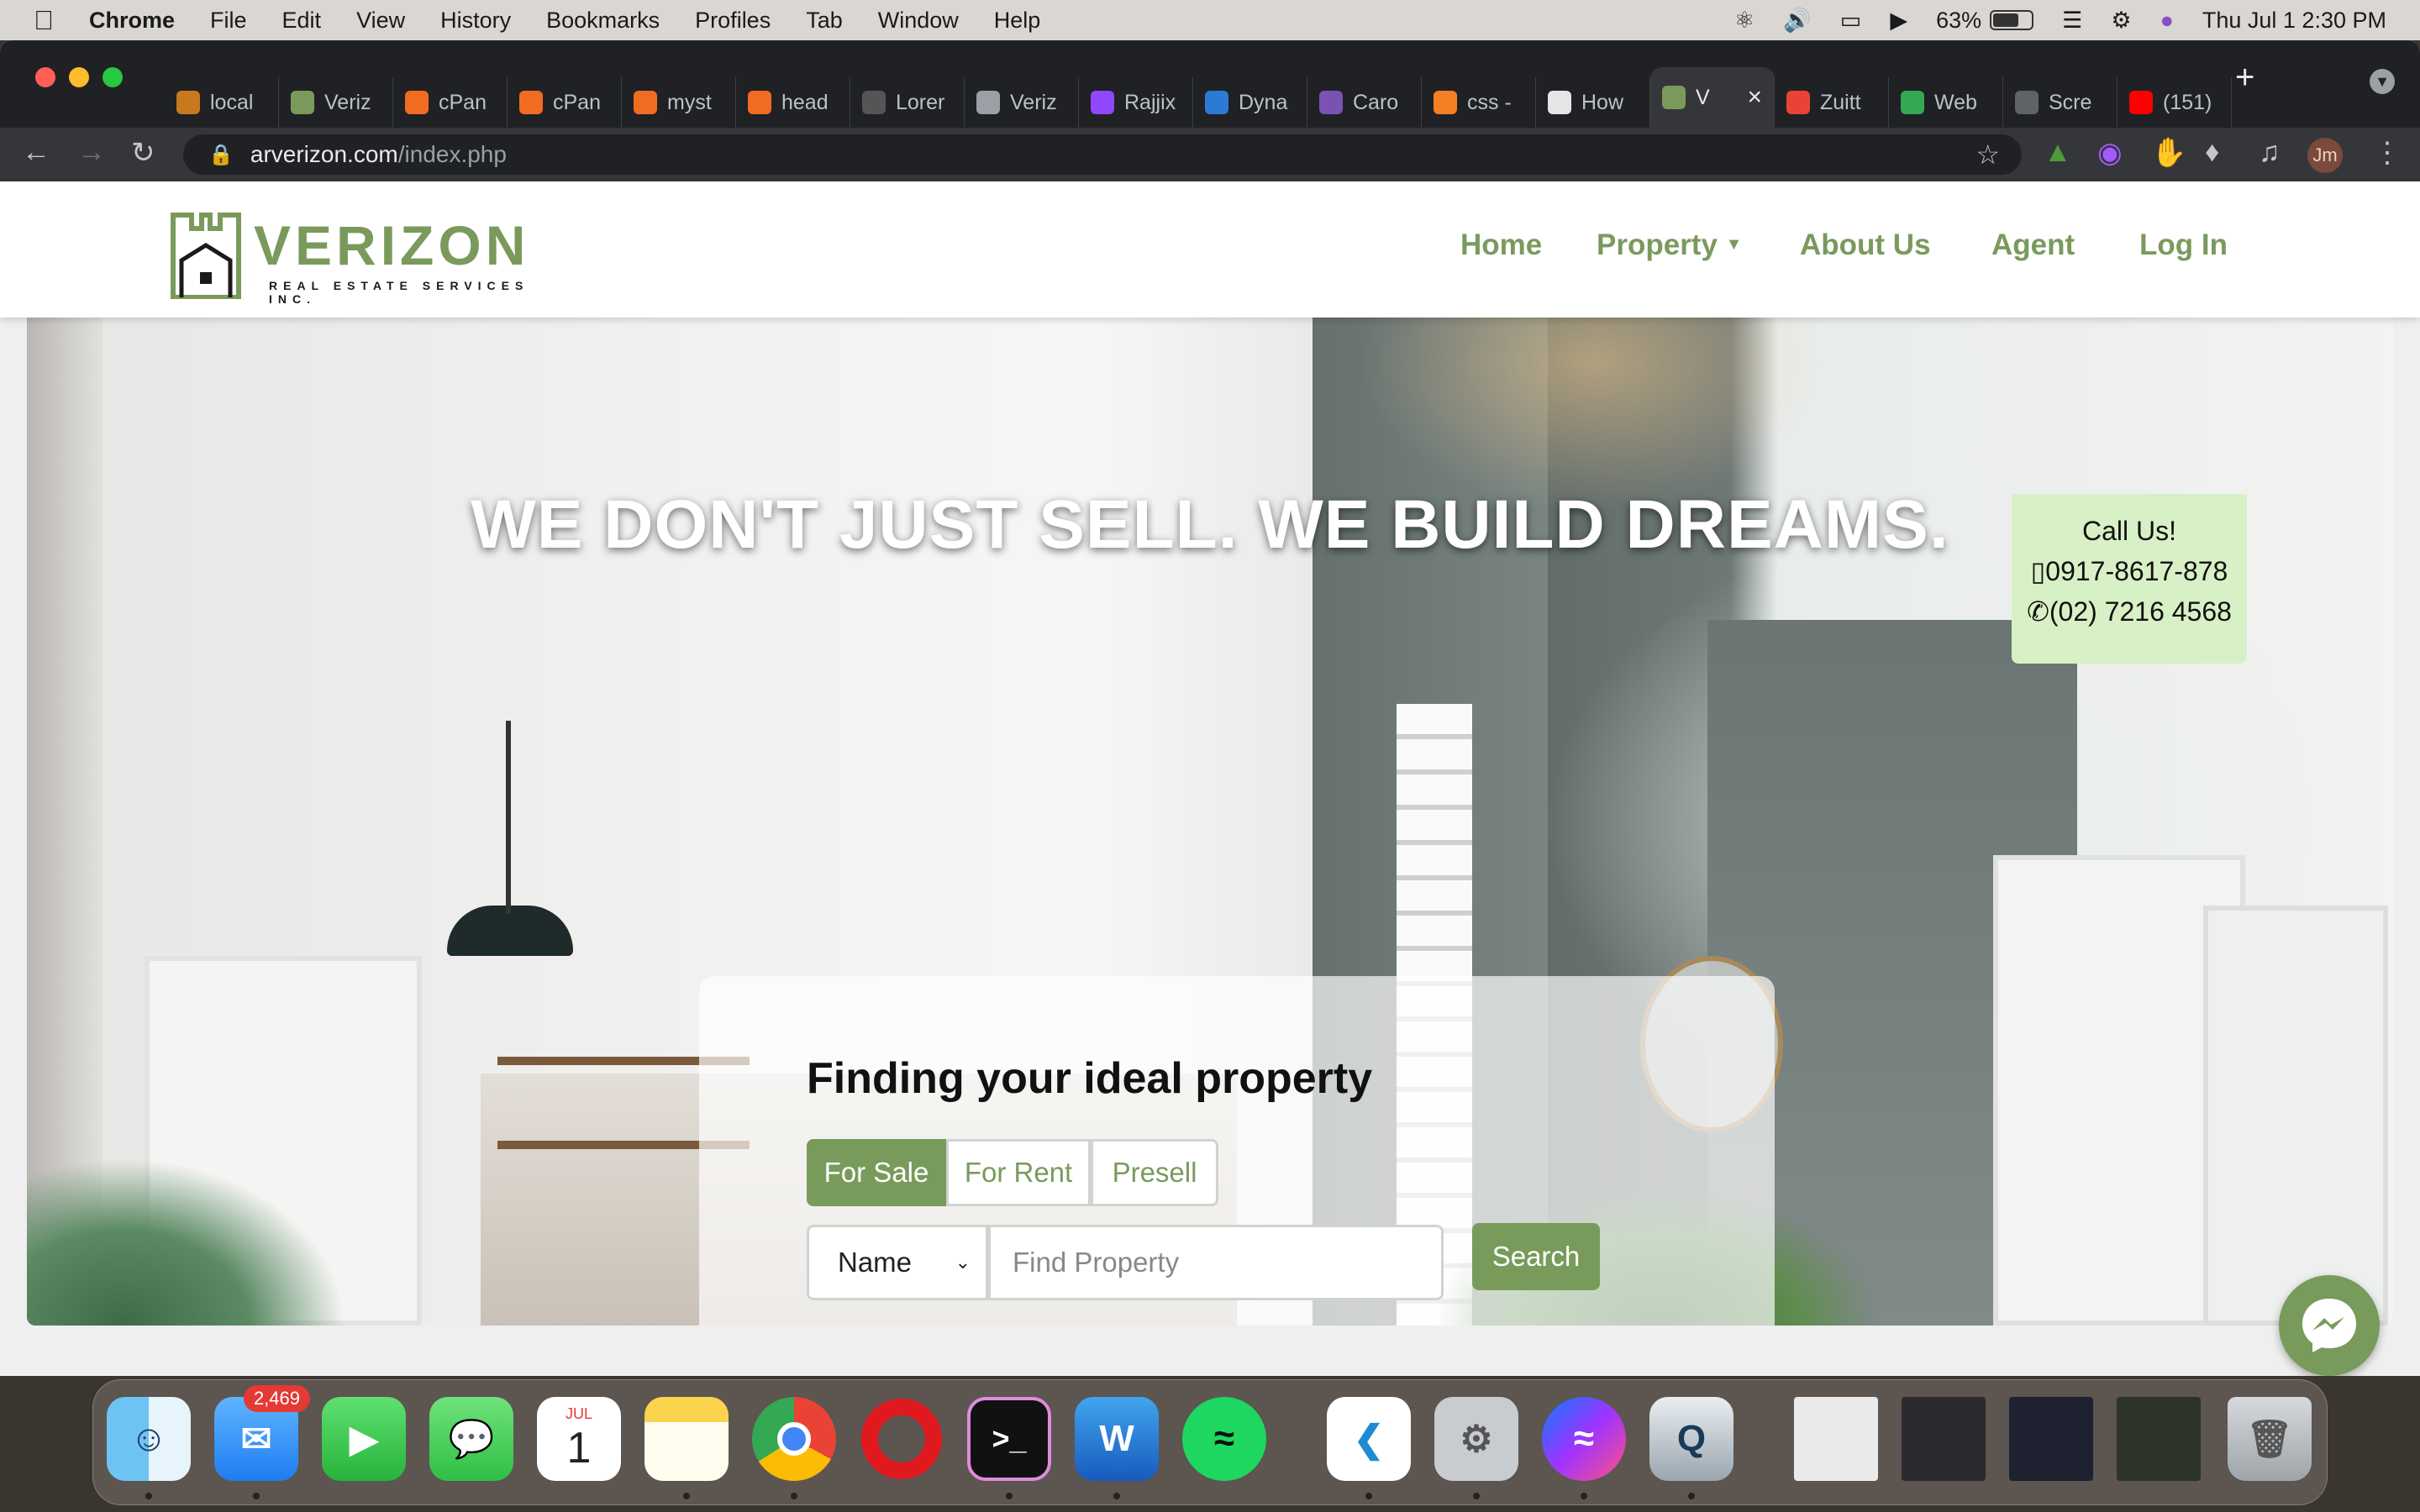  Describe the element at coordinates (471, 1439) in the screenshot. I see `messages-icon: 💬` at that location.